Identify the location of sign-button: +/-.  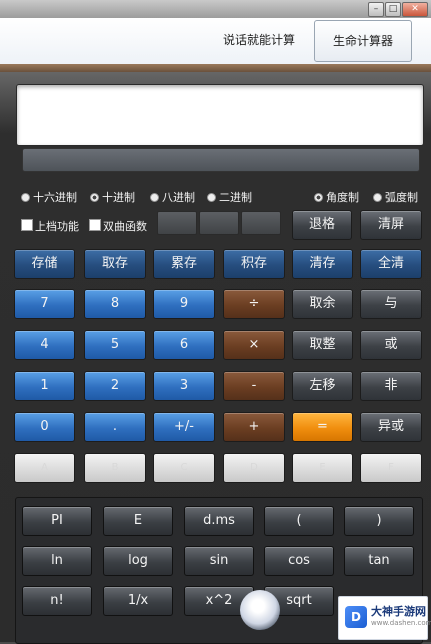
(184, 427).